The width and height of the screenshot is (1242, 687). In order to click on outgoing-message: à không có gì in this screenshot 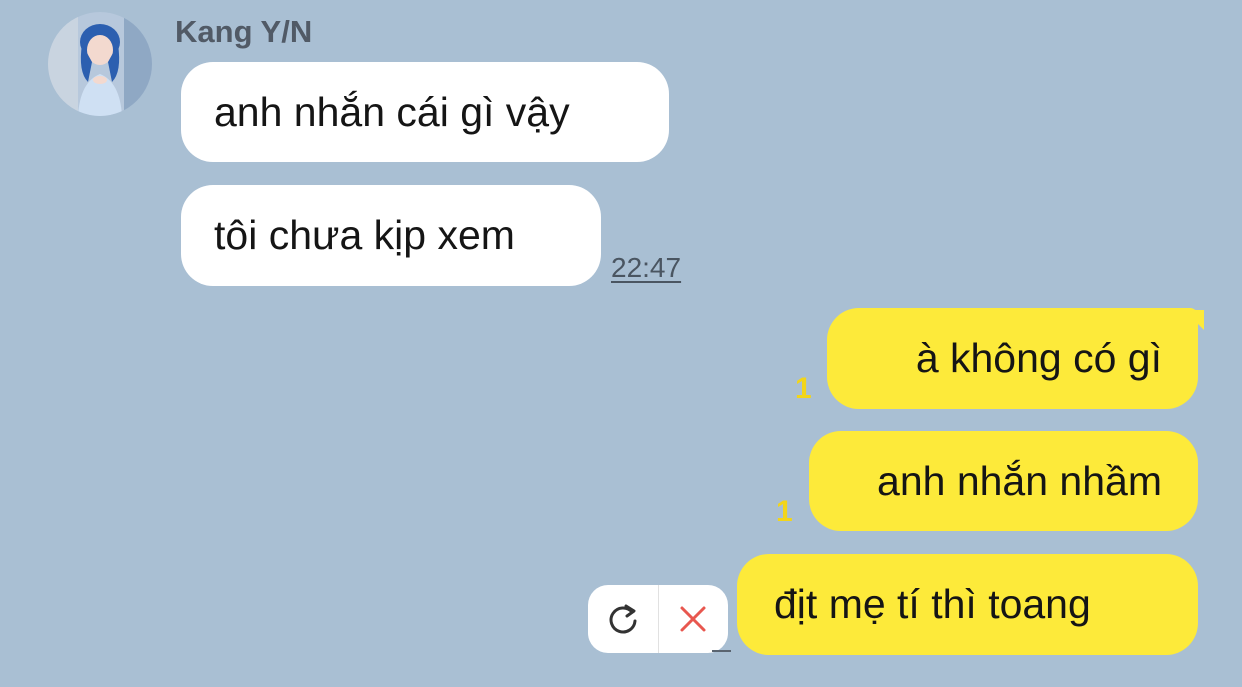, I will do `click(1012, 358)`.